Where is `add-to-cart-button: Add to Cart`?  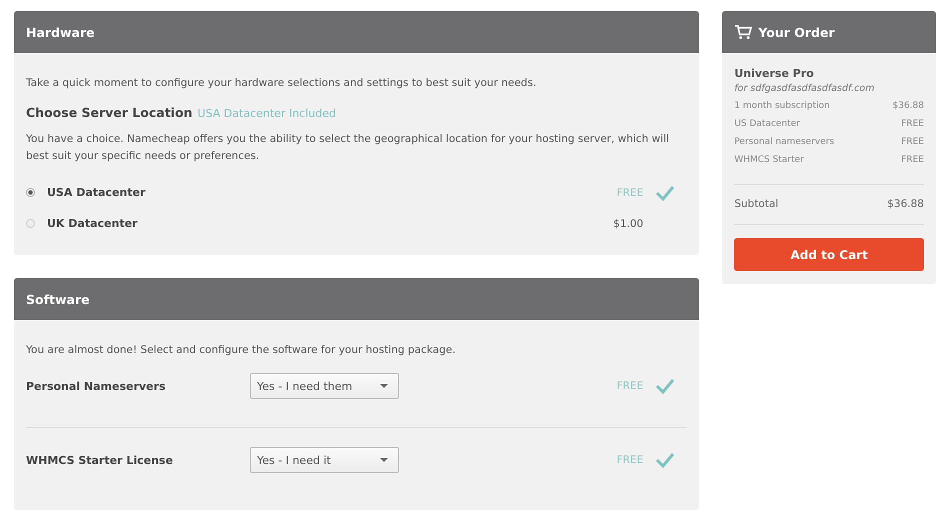
add-to-cart-button: Add to Cart is located at coordinates (829, 254).